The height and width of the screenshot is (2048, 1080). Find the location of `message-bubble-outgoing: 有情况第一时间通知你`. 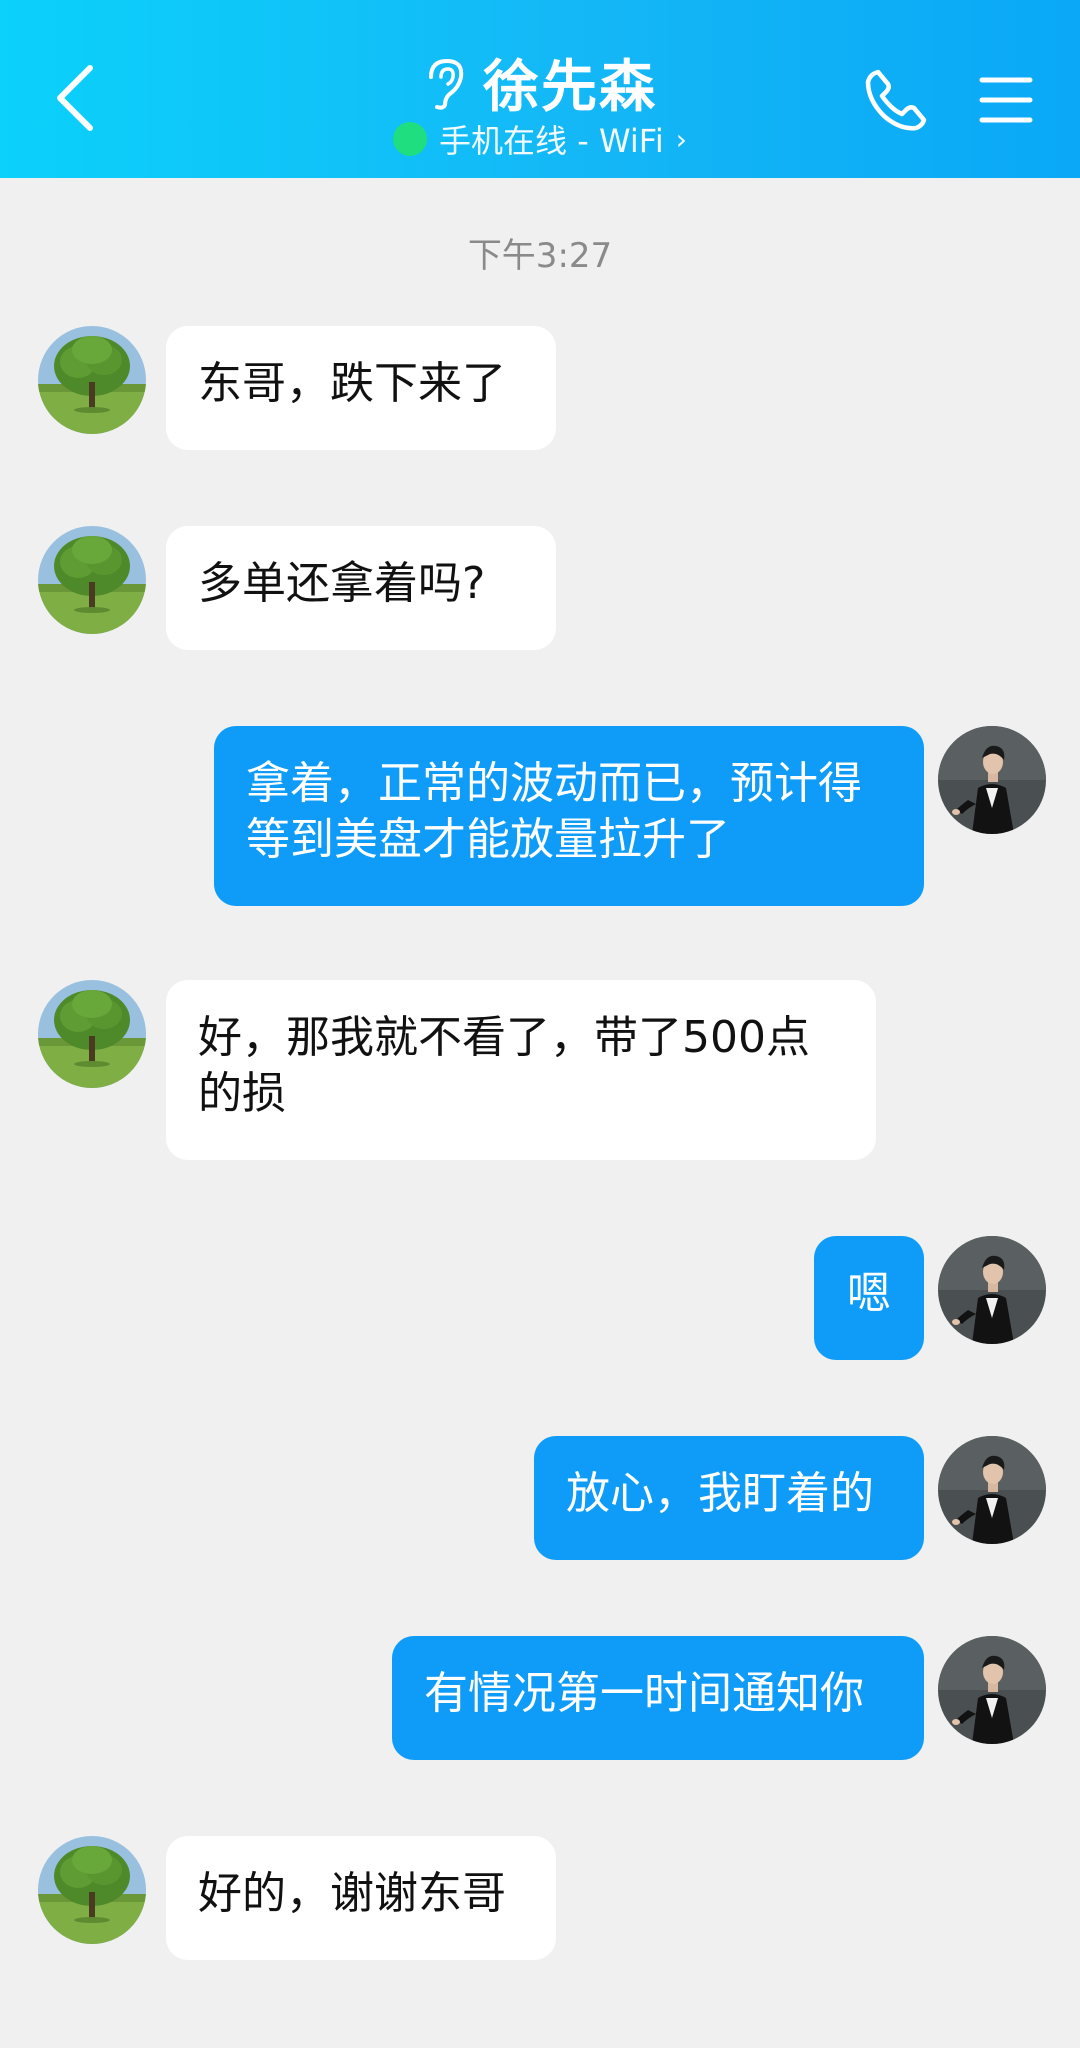

message-bubble-outgoing: 有情况第一时间通知你 is located at coordinates (658, 1698).